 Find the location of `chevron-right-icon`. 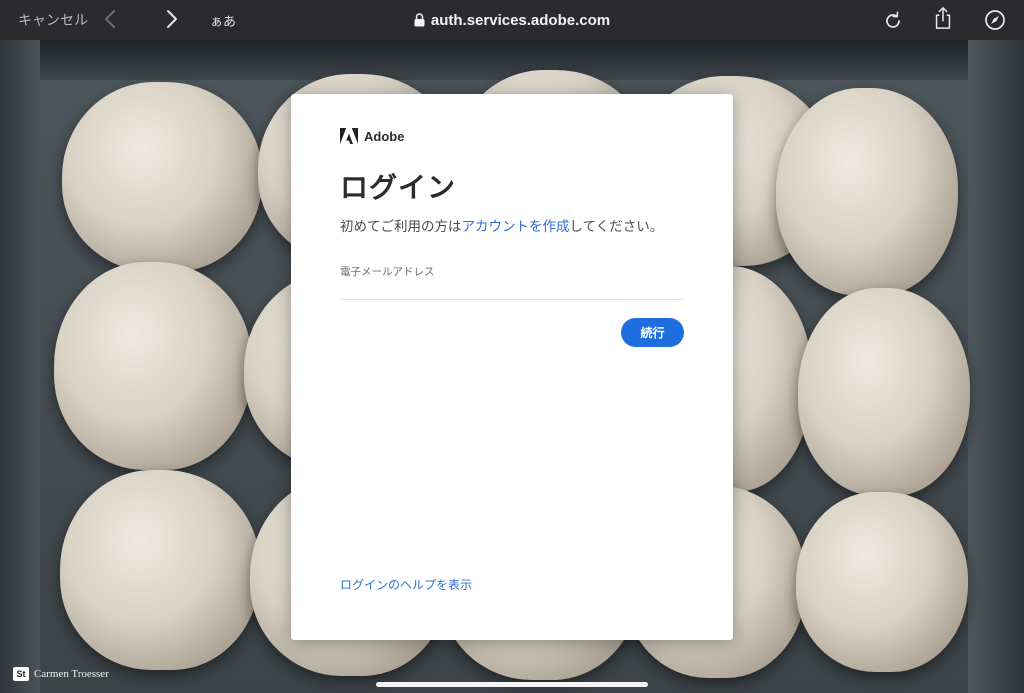

chevron-right-icon is located at coordinates (172, 19).